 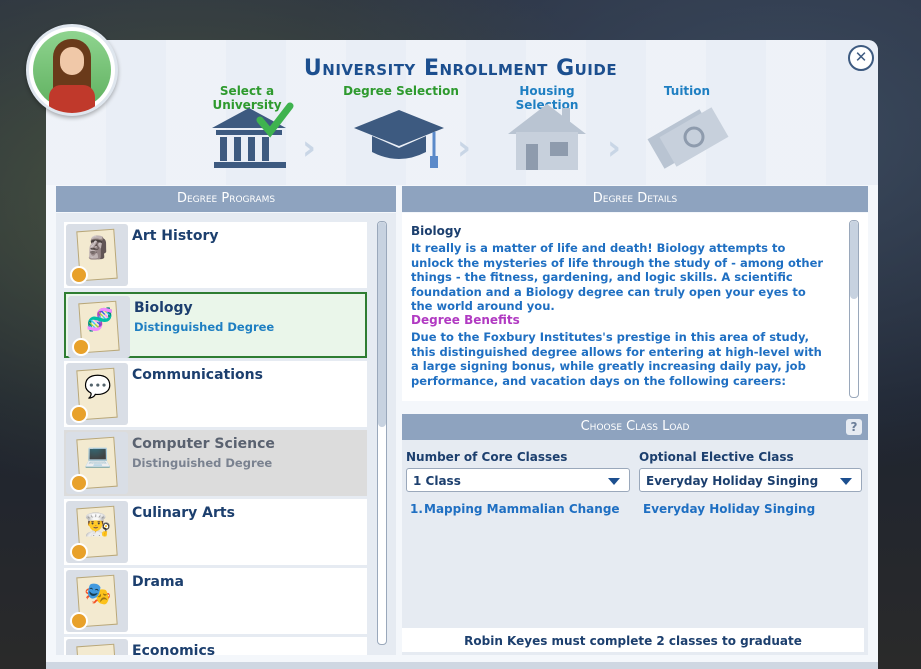 What do you see at coordinates (215, 394) in the screenshot?
I see `program-communications: 💬 Communications` at bounding box center [215, 394].